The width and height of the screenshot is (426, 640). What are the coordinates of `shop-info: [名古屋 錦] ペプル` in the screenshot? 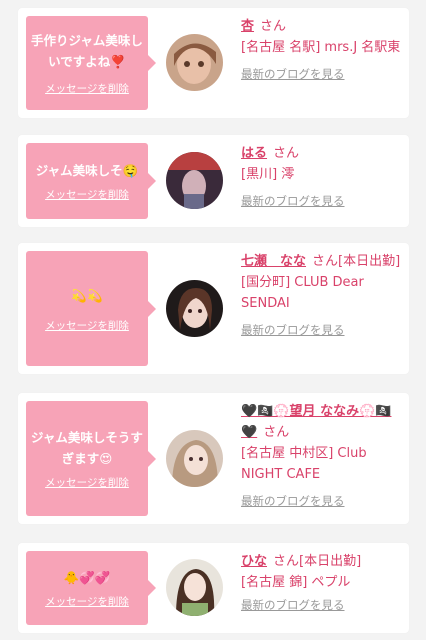 It's located at (296, 582).